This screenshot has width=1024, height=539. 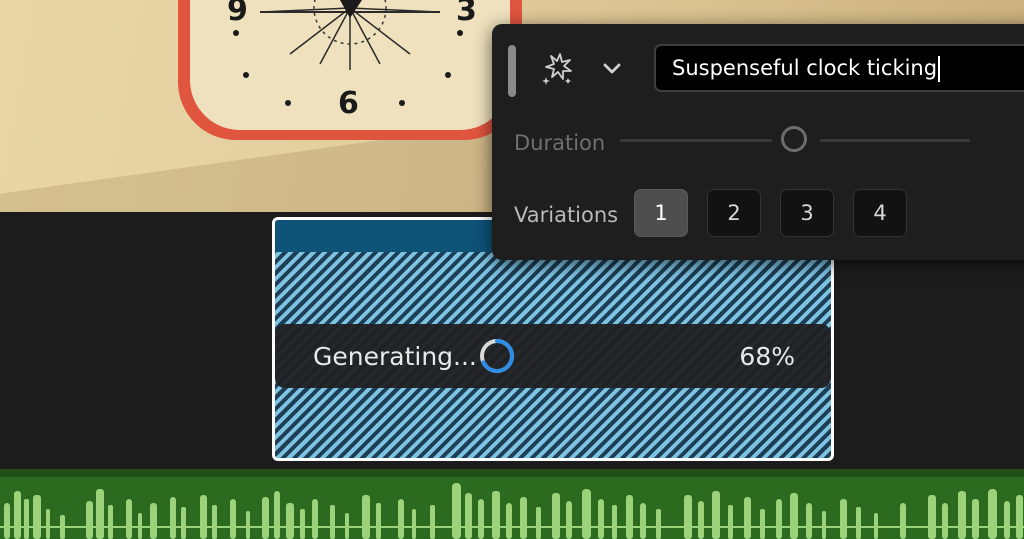 What do you see at coordinates (512, 511) in the screenshot?
I see `audio-waveform` at bounding box center [512, 511].